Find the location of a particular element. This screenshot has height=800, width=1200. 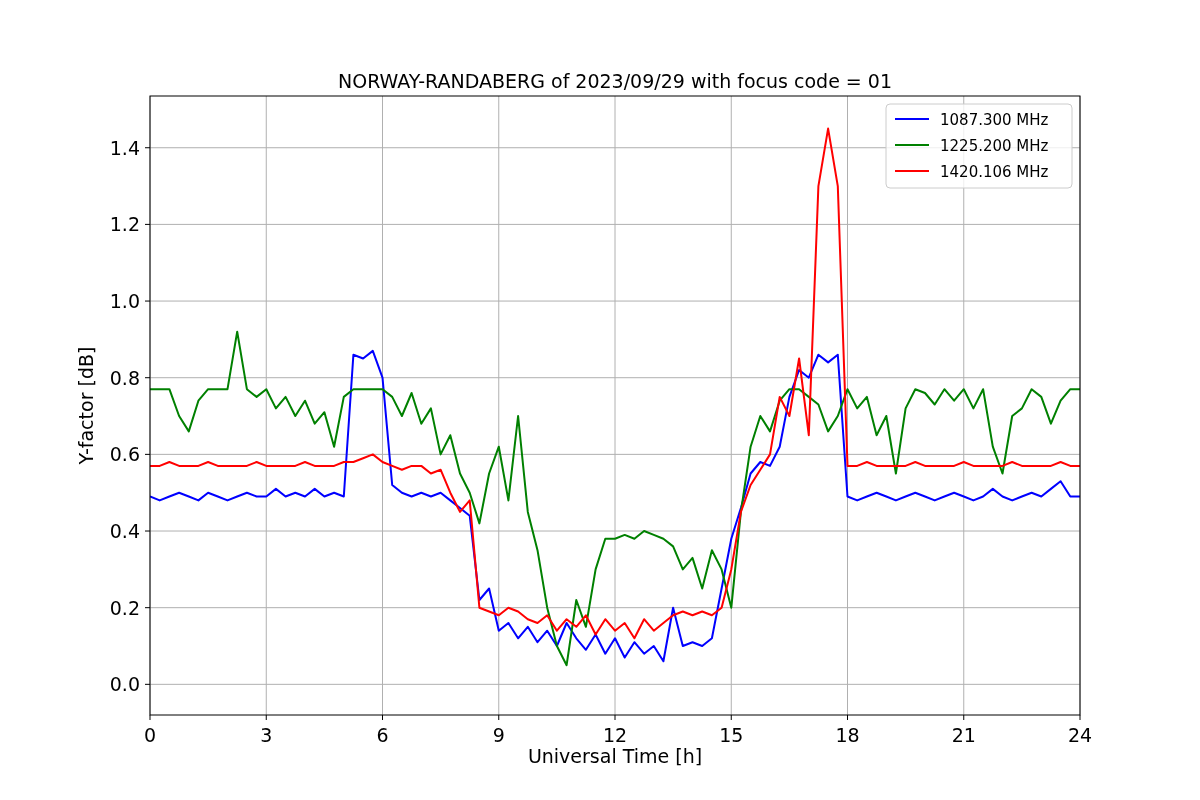

chart-title: NORWAY-RANDABERG of 2023/09/29 with focus code = 01 is located at coordinates (615, 81).